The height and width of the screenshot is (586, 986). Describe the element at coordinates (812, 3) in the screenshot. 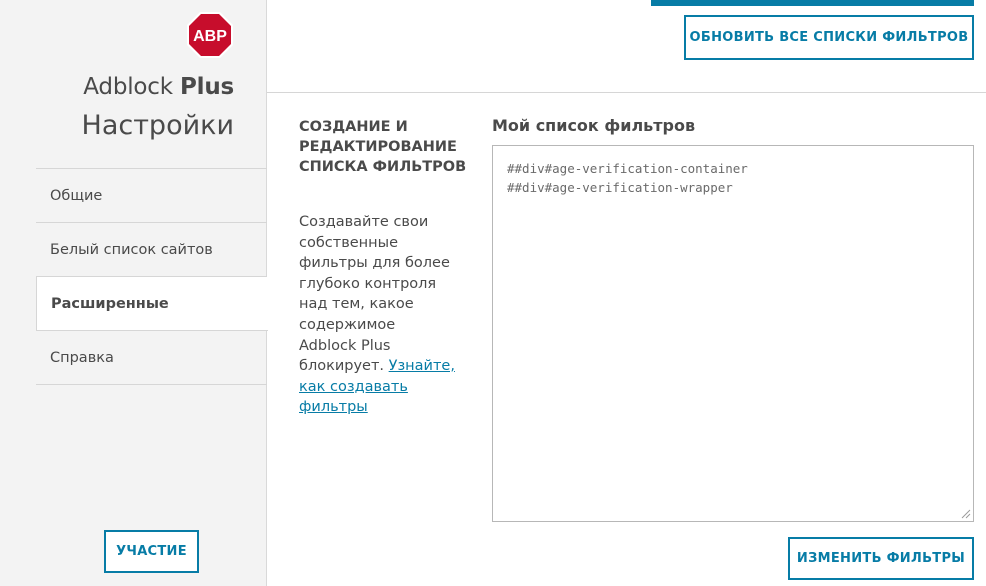

I see `top-accent-bar` at that location.